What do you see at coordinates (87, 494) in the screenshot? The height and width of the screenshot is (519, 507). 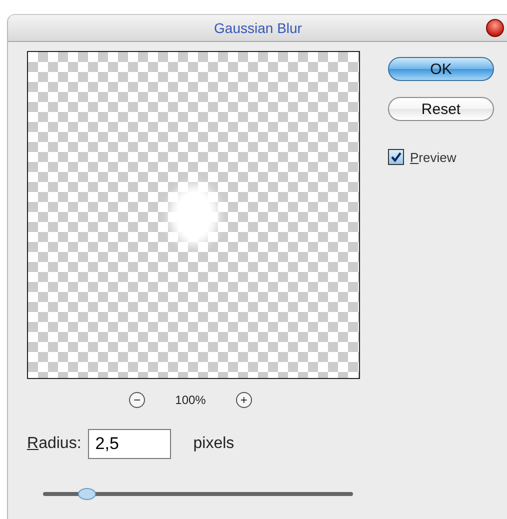 I see `slider-thumb` at bounding box center [87, 494].